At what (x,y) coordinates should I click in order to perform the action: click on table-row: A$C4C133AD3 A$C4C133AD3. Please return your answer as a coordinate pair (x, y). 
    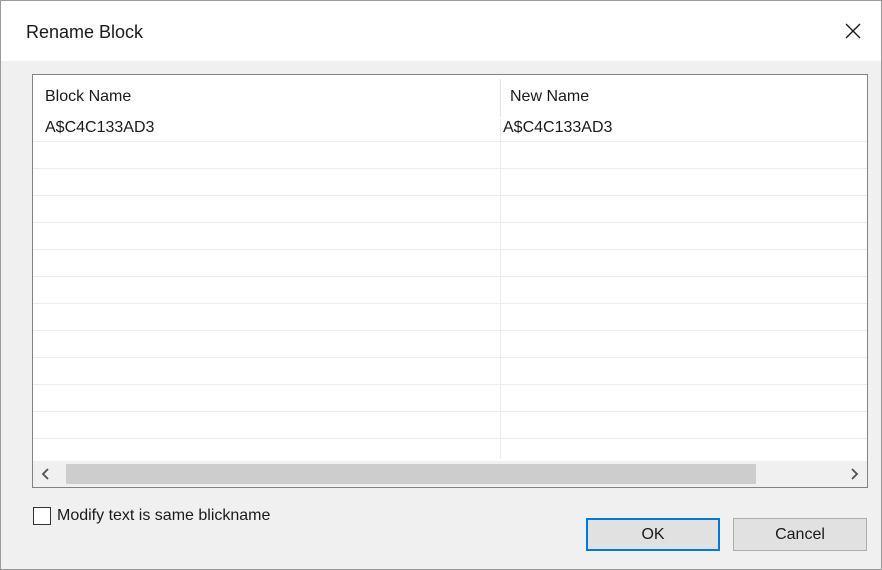
    Looking at the image, I should click on (450, 128).